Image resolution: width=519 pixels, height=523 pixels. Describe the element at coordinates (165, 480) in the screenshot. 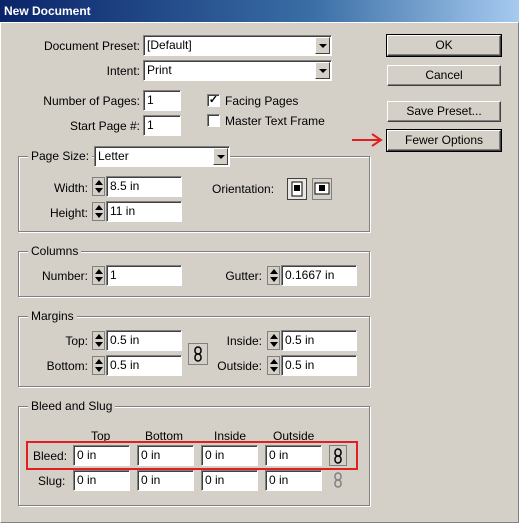

I see `slug-bottom-input: 0 in` at that location.